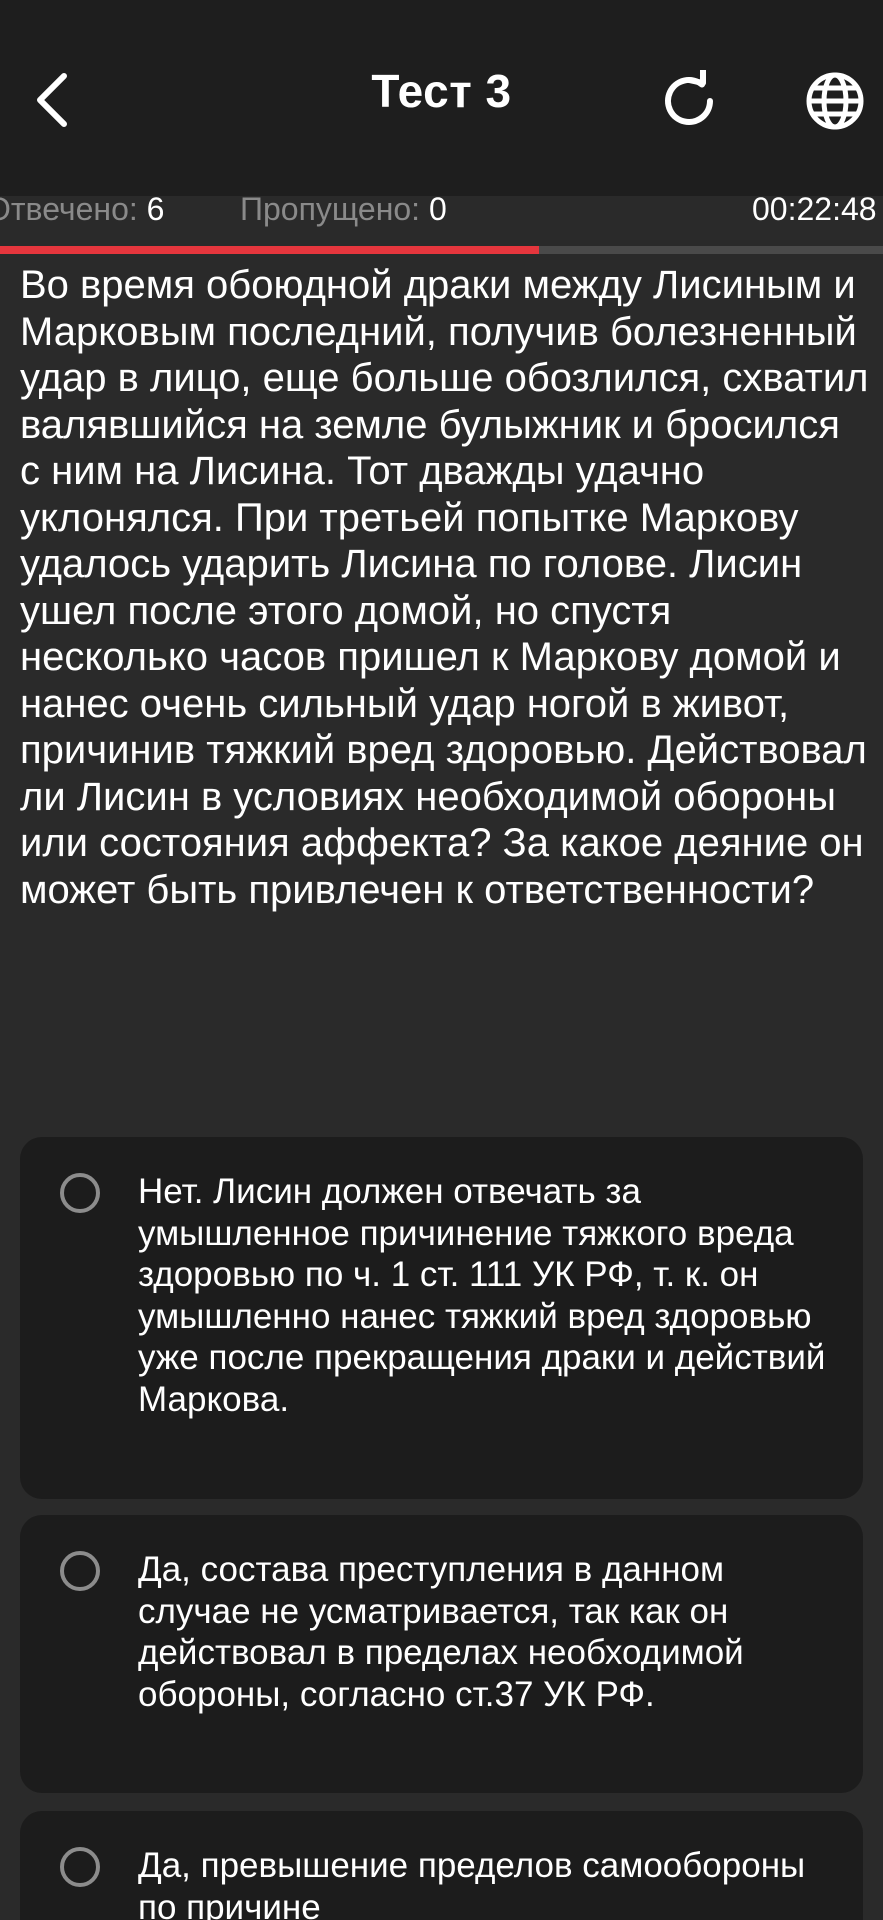 This screenshot has height=1920, width=883. What do you see at coordinates (441, 91) in the screenshot?
I see `page-title: Тест 3` at bounding box center [441, 91].